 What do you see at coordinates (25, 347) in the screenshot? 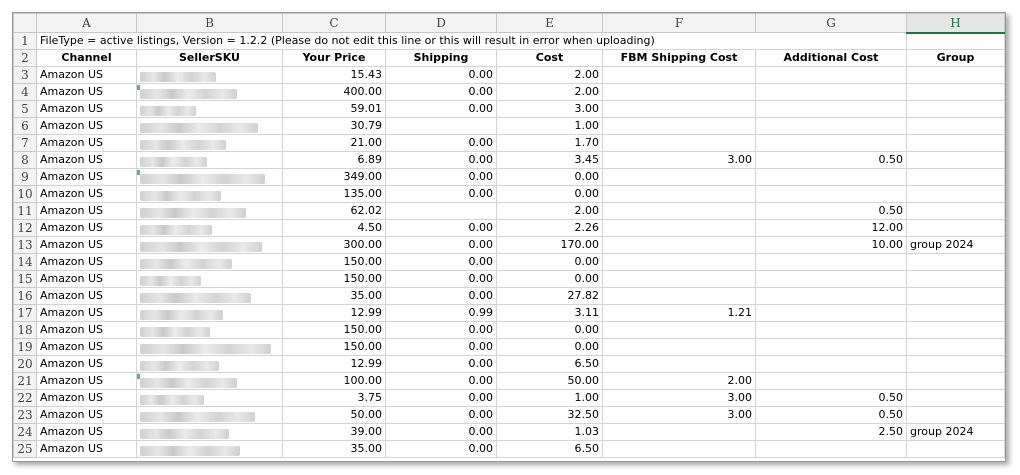
I see `row-header: 19` at bounding box center [25, 347].